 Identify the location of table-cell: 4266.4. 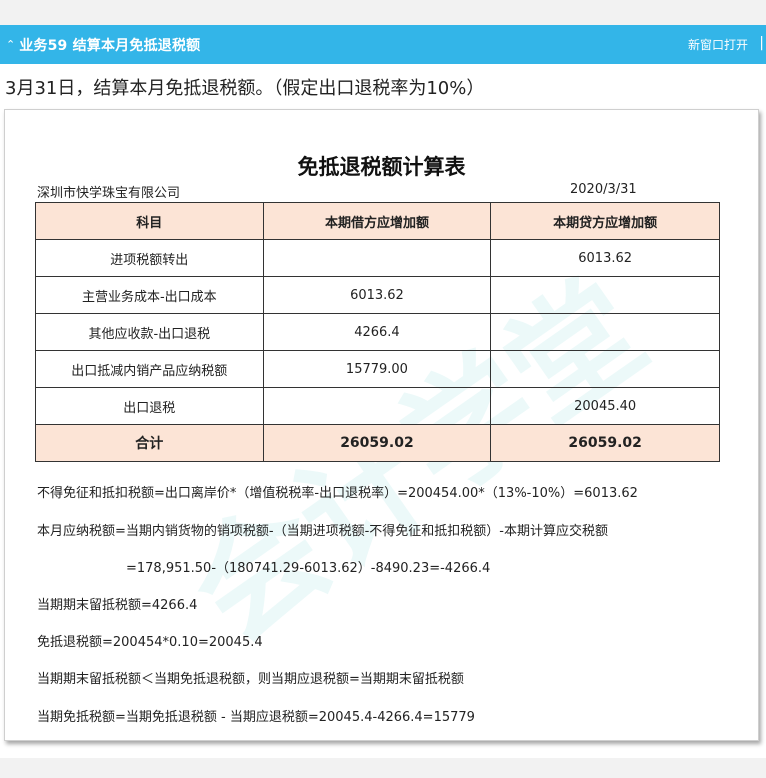
(377, 332).